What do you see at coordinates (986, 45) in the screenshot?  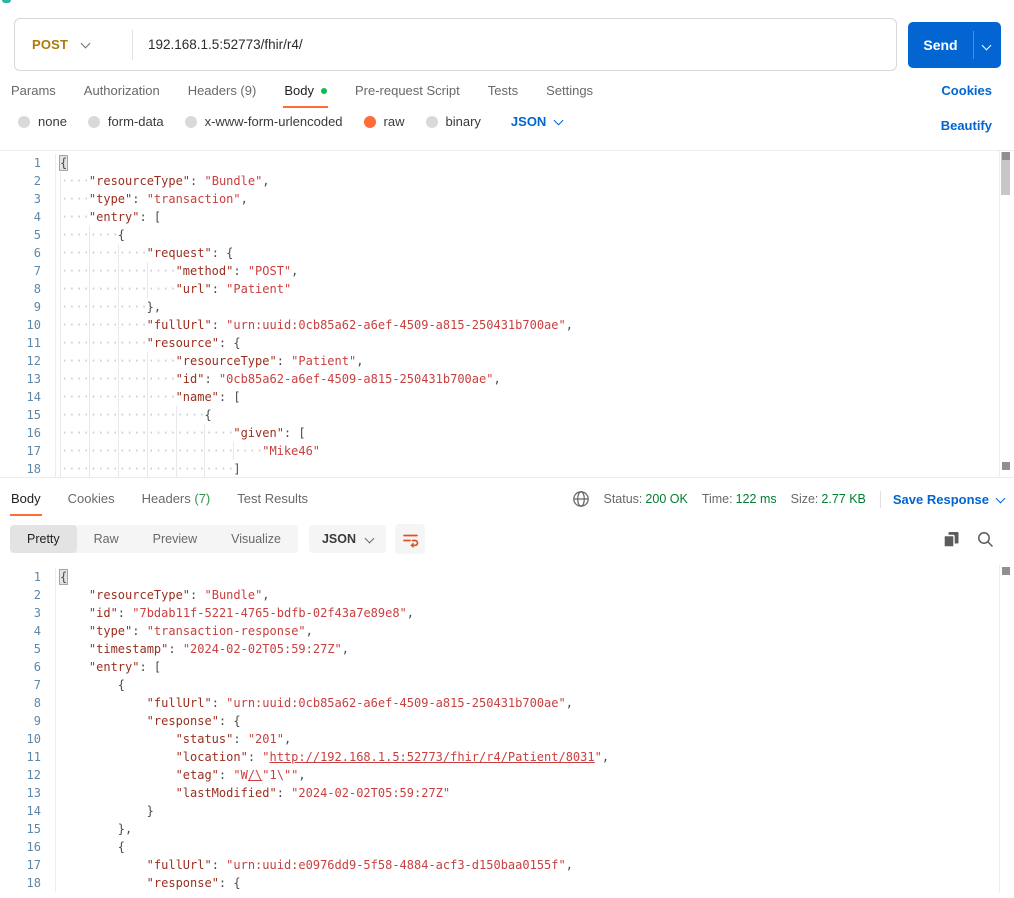 I see `send-dropdown-icon` at bounding box center [986, 45].